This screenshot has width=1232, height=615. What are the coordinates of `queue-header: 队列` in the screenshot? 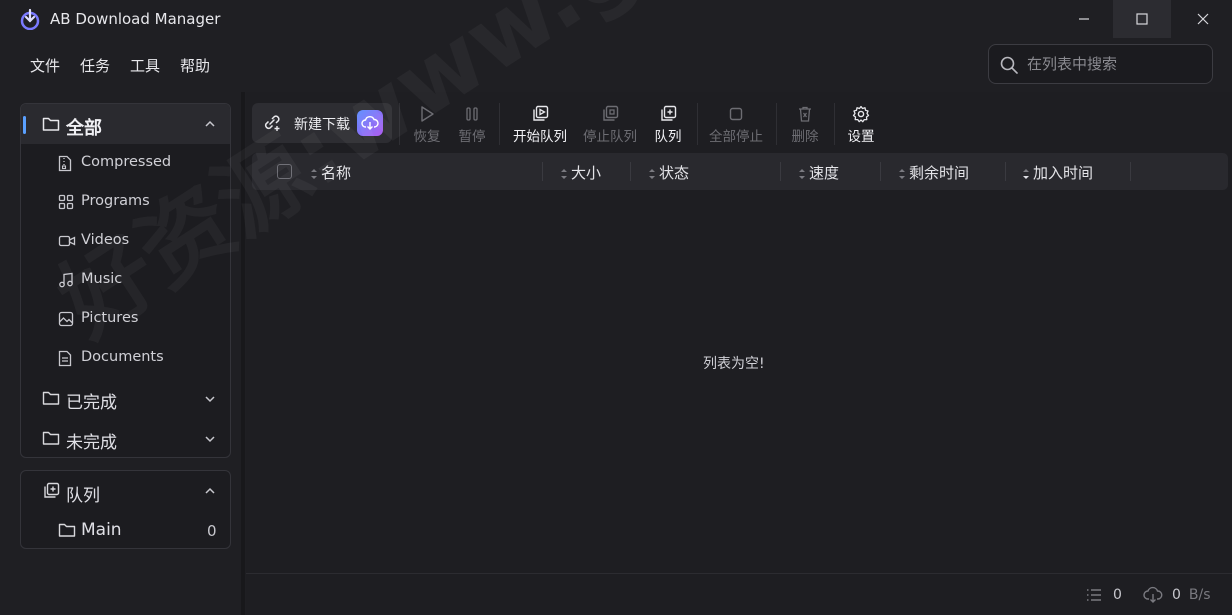 It's located at (125, 491).